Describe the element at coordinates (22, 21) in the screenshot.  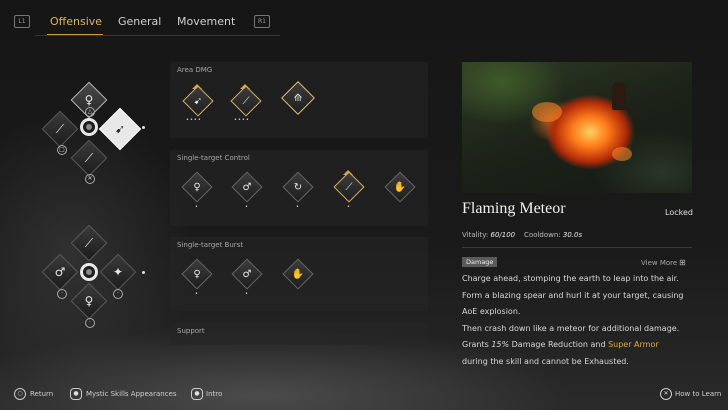
I see `l1-button-icon: L1` at that location.